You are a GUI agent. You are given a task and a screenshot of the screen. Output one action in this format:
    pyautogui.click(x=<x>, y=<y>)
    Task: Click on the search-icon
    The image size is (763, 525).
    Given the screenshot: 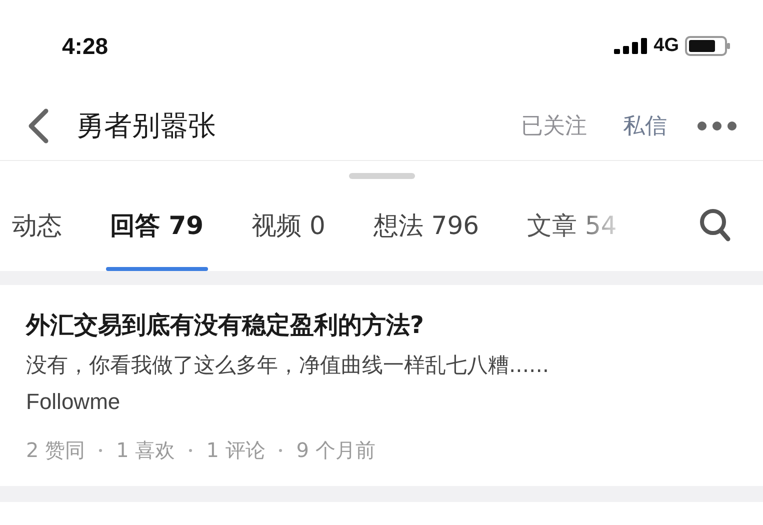 What is the action you would take?
    pyautogui.click(x=715, y=225)
    